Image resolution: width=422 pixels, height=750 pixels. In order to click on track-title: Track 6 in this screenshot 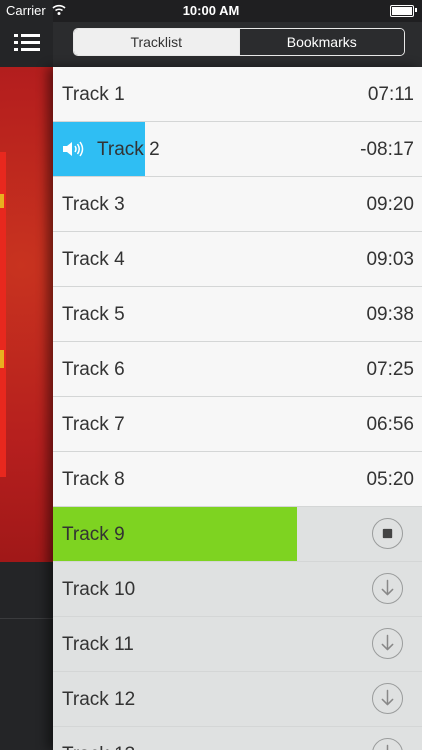, I will do `click(93, 369)`.